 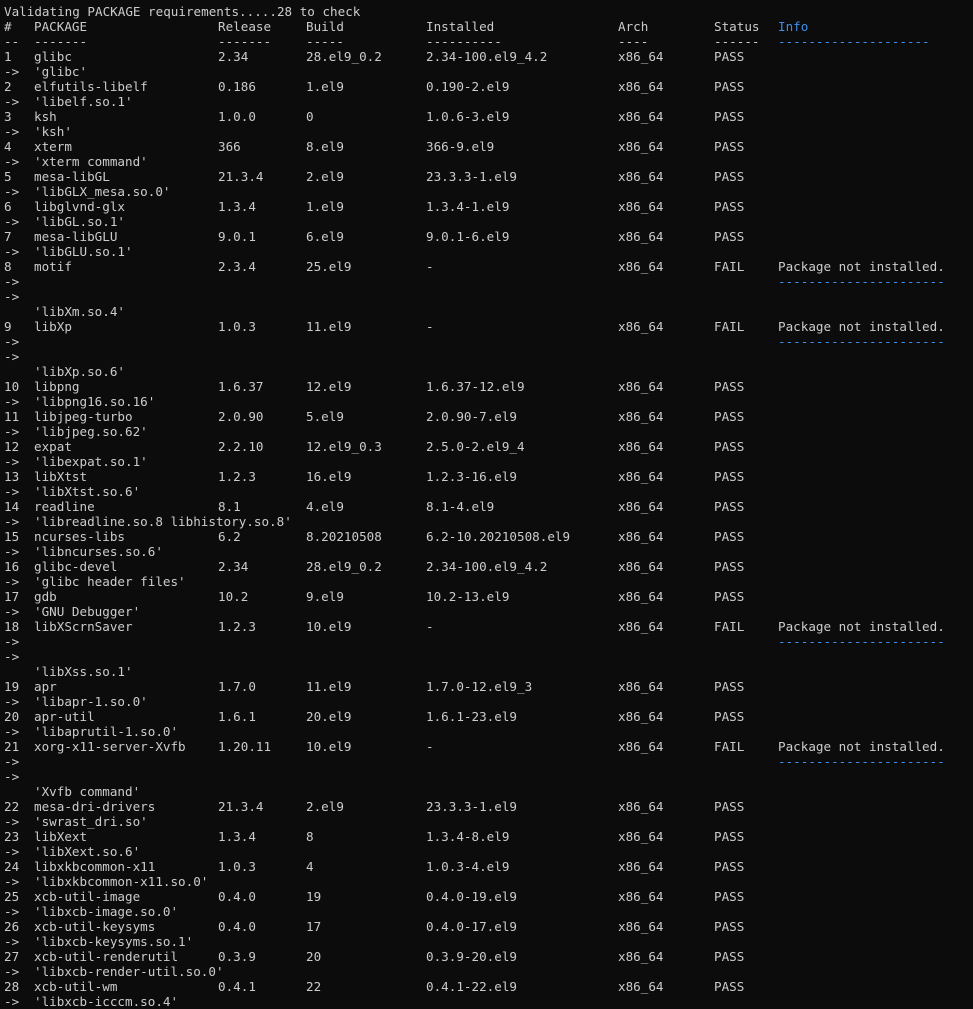 What do you see at coordinates (53, 446) in the screenshot?
I see `package-name: expat` at bounding box center [53, 446].